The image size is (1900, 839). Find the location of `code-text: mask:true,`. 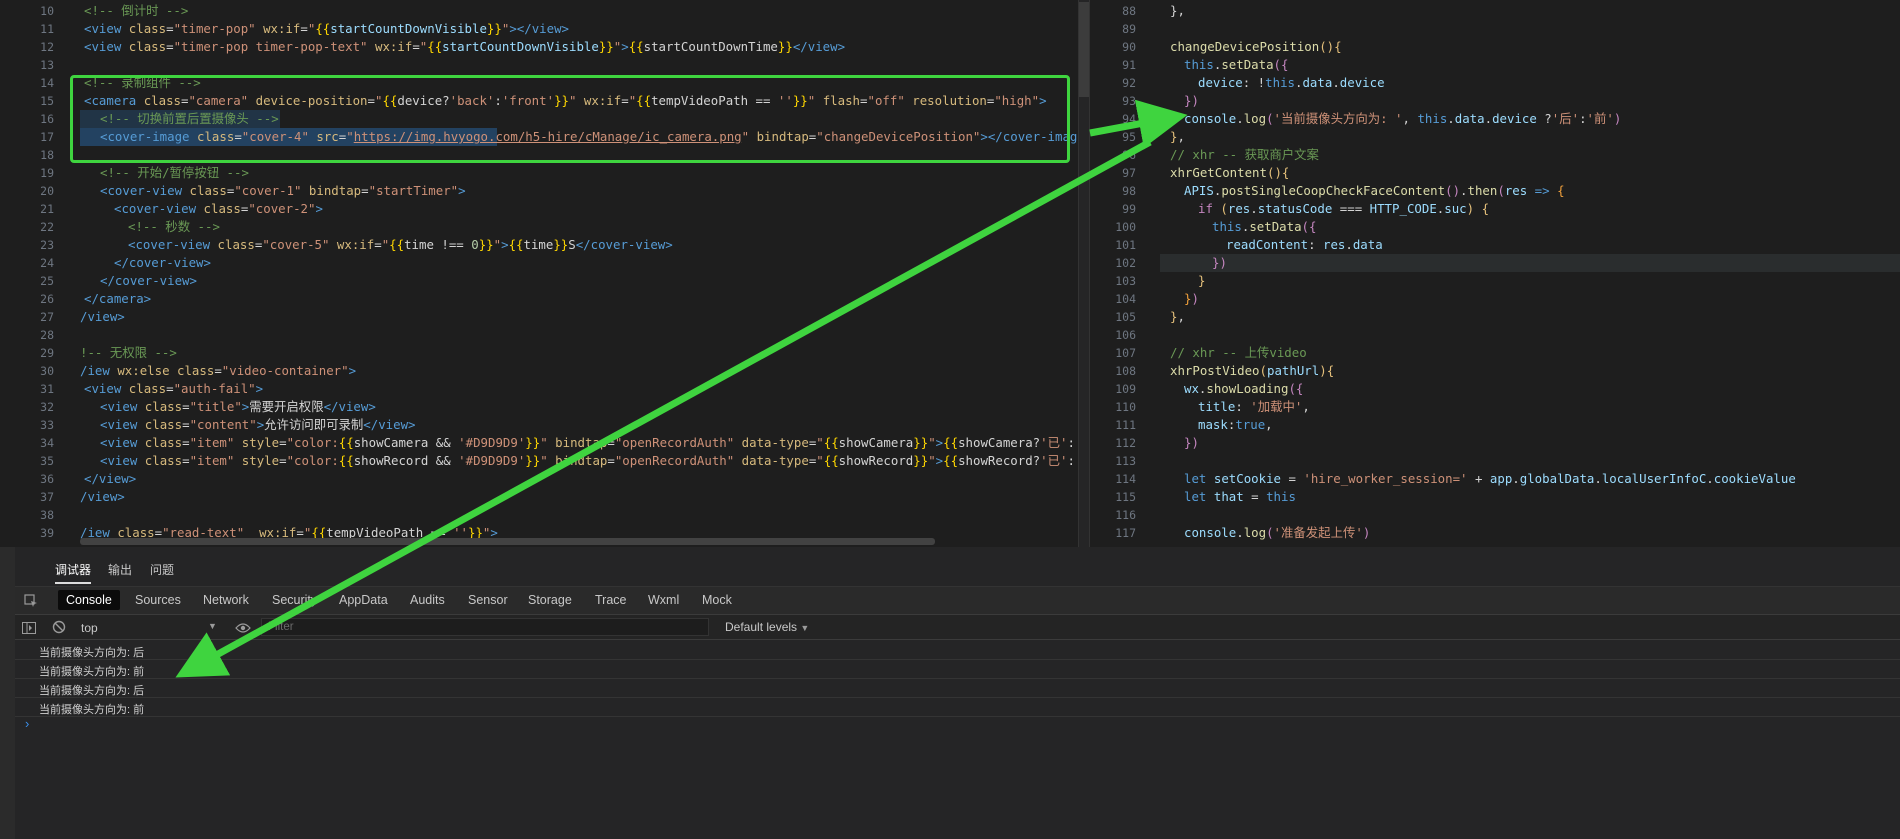

code-text: mask:true, is located at coordinates (1235, 424).